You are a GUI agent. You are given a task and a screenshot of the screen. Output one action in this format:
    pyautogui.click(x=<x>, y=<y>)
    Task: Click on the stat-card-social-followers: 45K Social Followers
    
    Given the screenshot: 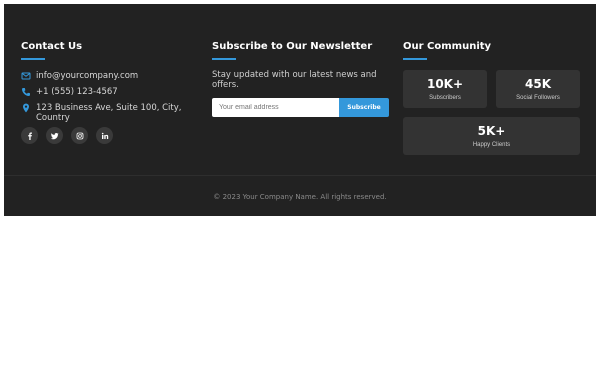 What is the action you would take?
    pyautogui.click(x=538, y=89)
    